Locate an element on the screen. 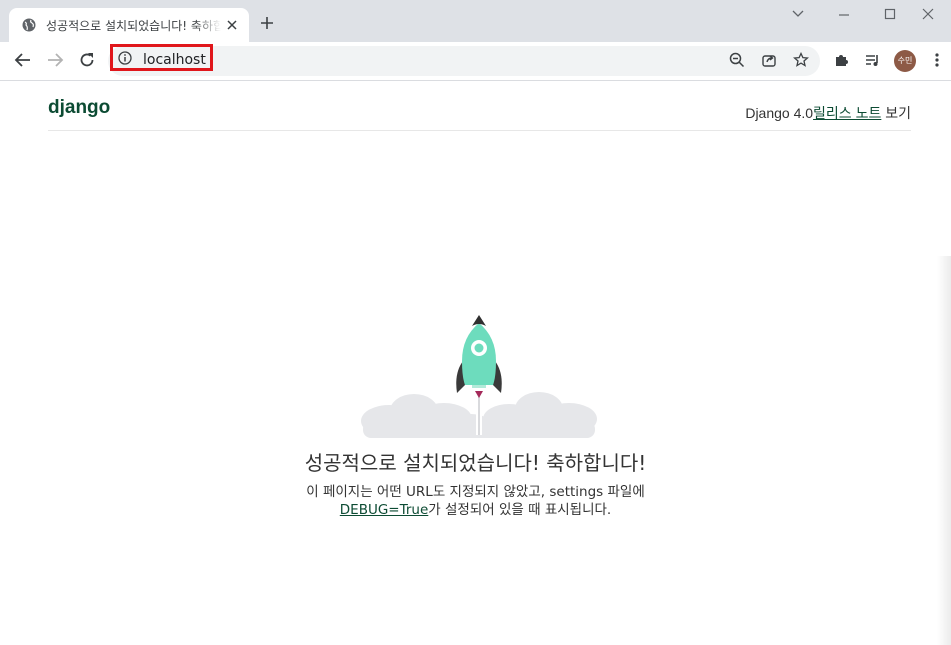  window-edge-shadow is located at coordinates (944, 450).